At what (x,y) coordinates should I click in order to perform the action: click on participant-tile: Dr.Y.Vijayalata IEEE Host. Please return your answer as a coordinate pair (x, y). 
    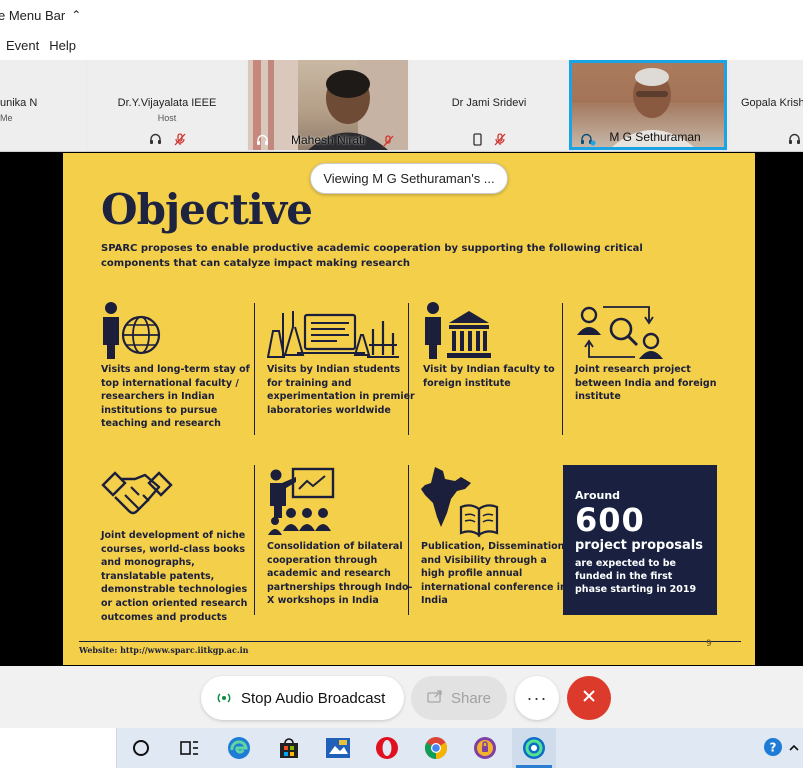
    Looking at the image, I should click on (167, 105).